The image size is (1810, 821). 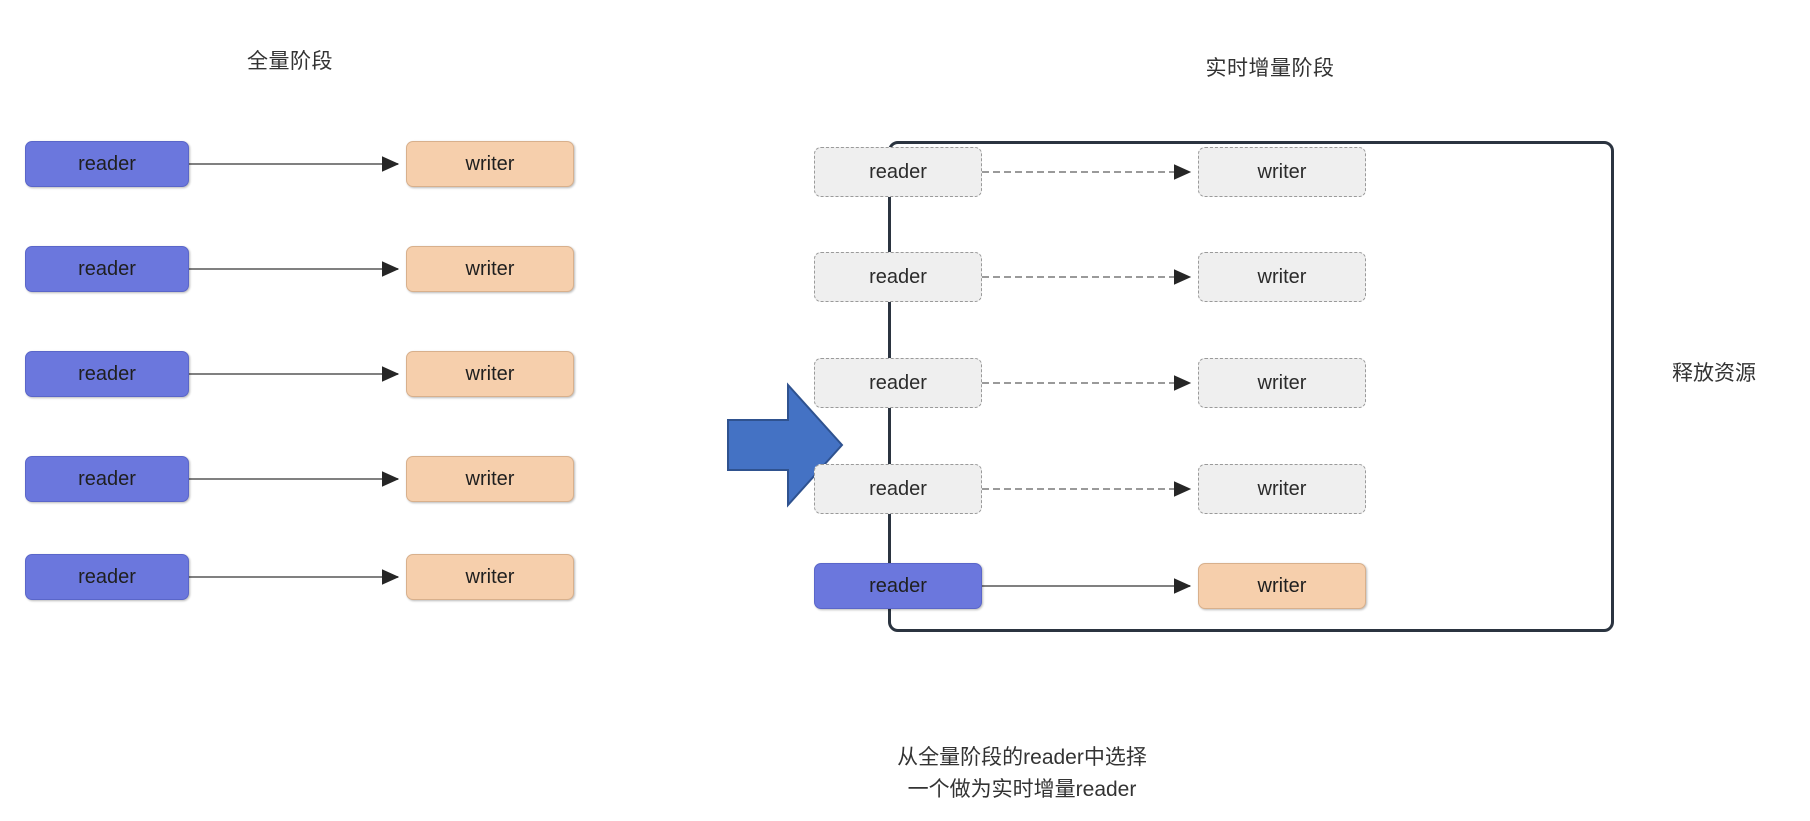 I want to click on incremental-active-reader: reader, so click(x=898, y=586).